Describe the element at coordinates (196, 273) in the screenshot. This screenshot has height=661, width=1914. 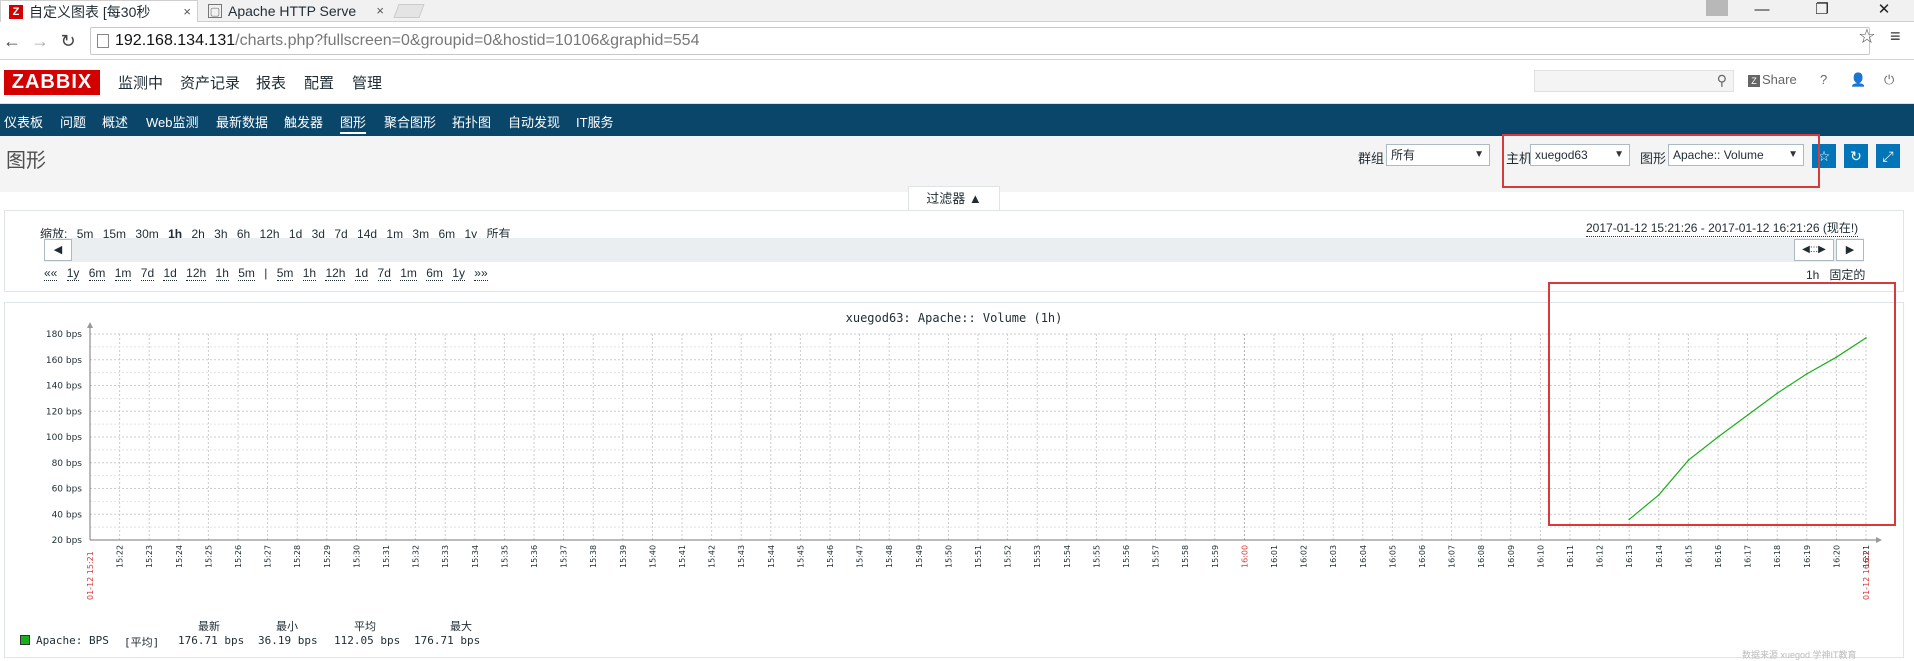
I see `nav-back-12h: 12h` at that location.